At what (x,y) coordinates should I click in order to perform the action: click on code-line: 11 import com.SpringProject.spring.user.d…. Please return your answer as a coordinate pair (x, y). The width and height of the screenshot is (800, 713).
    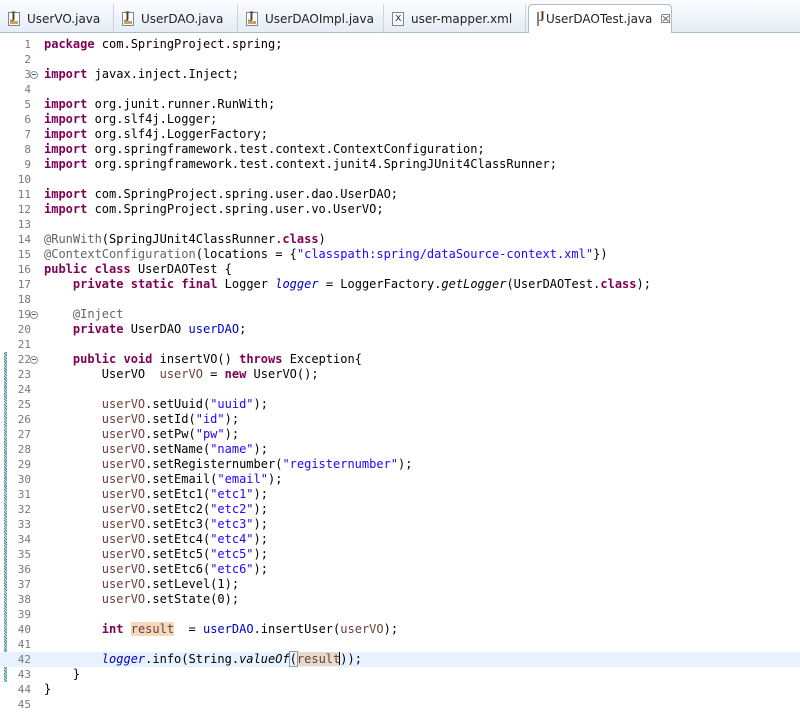
    Looking at the image, I should click on (400, 194).